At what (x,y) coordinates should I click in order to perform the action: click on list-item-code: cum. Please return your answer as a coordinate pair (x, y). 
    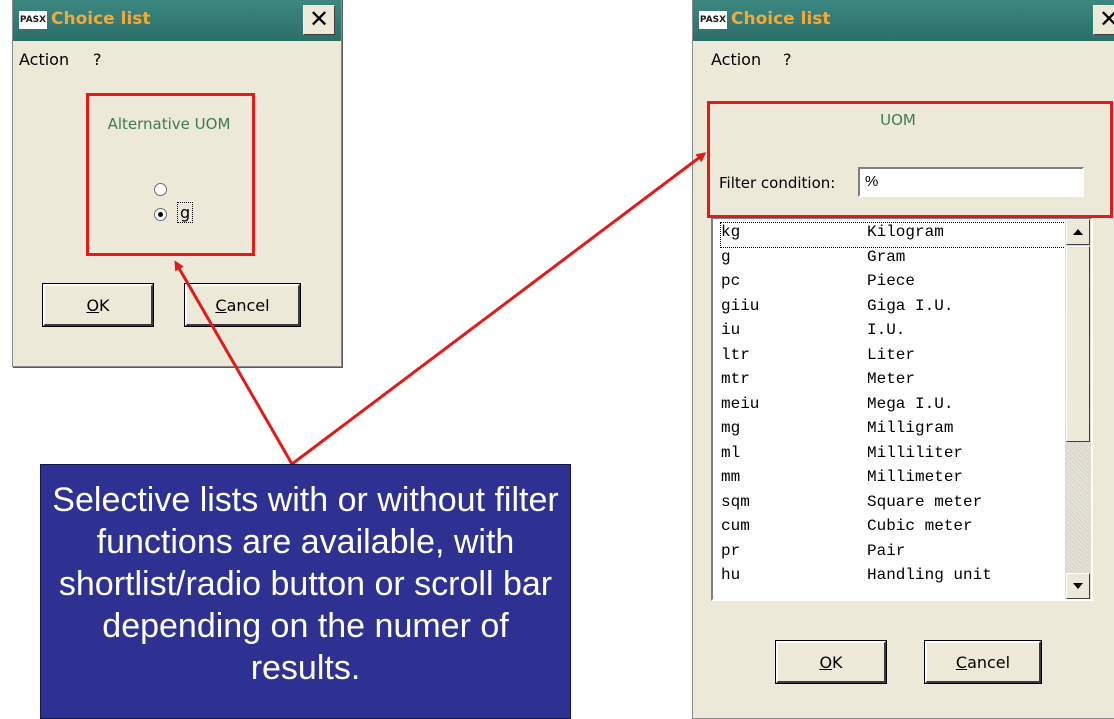
    Looking at the image, I should click on (735, 526).